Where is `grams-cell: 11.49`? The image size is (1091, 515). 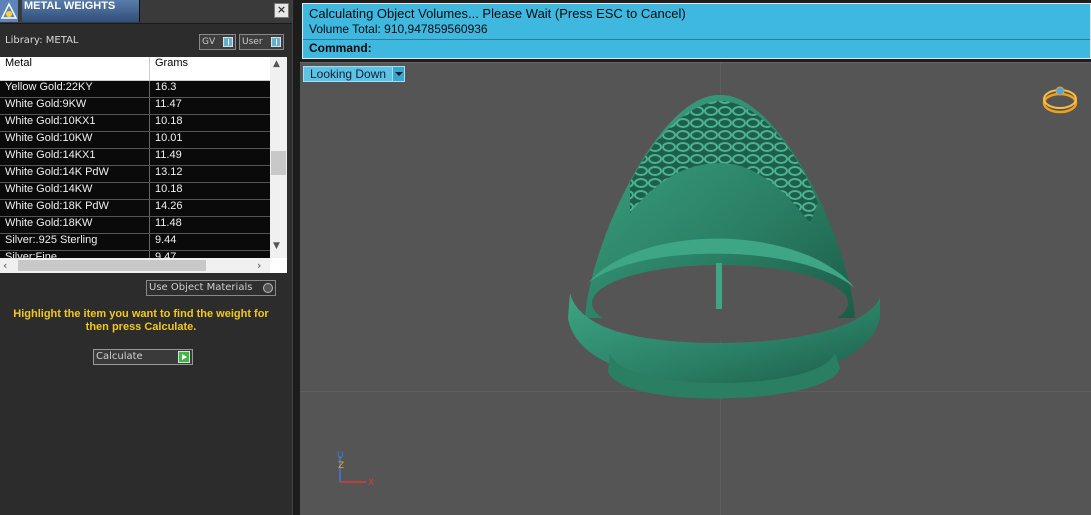 grams-cell: 11.49 is located at coordinates (168, 155).